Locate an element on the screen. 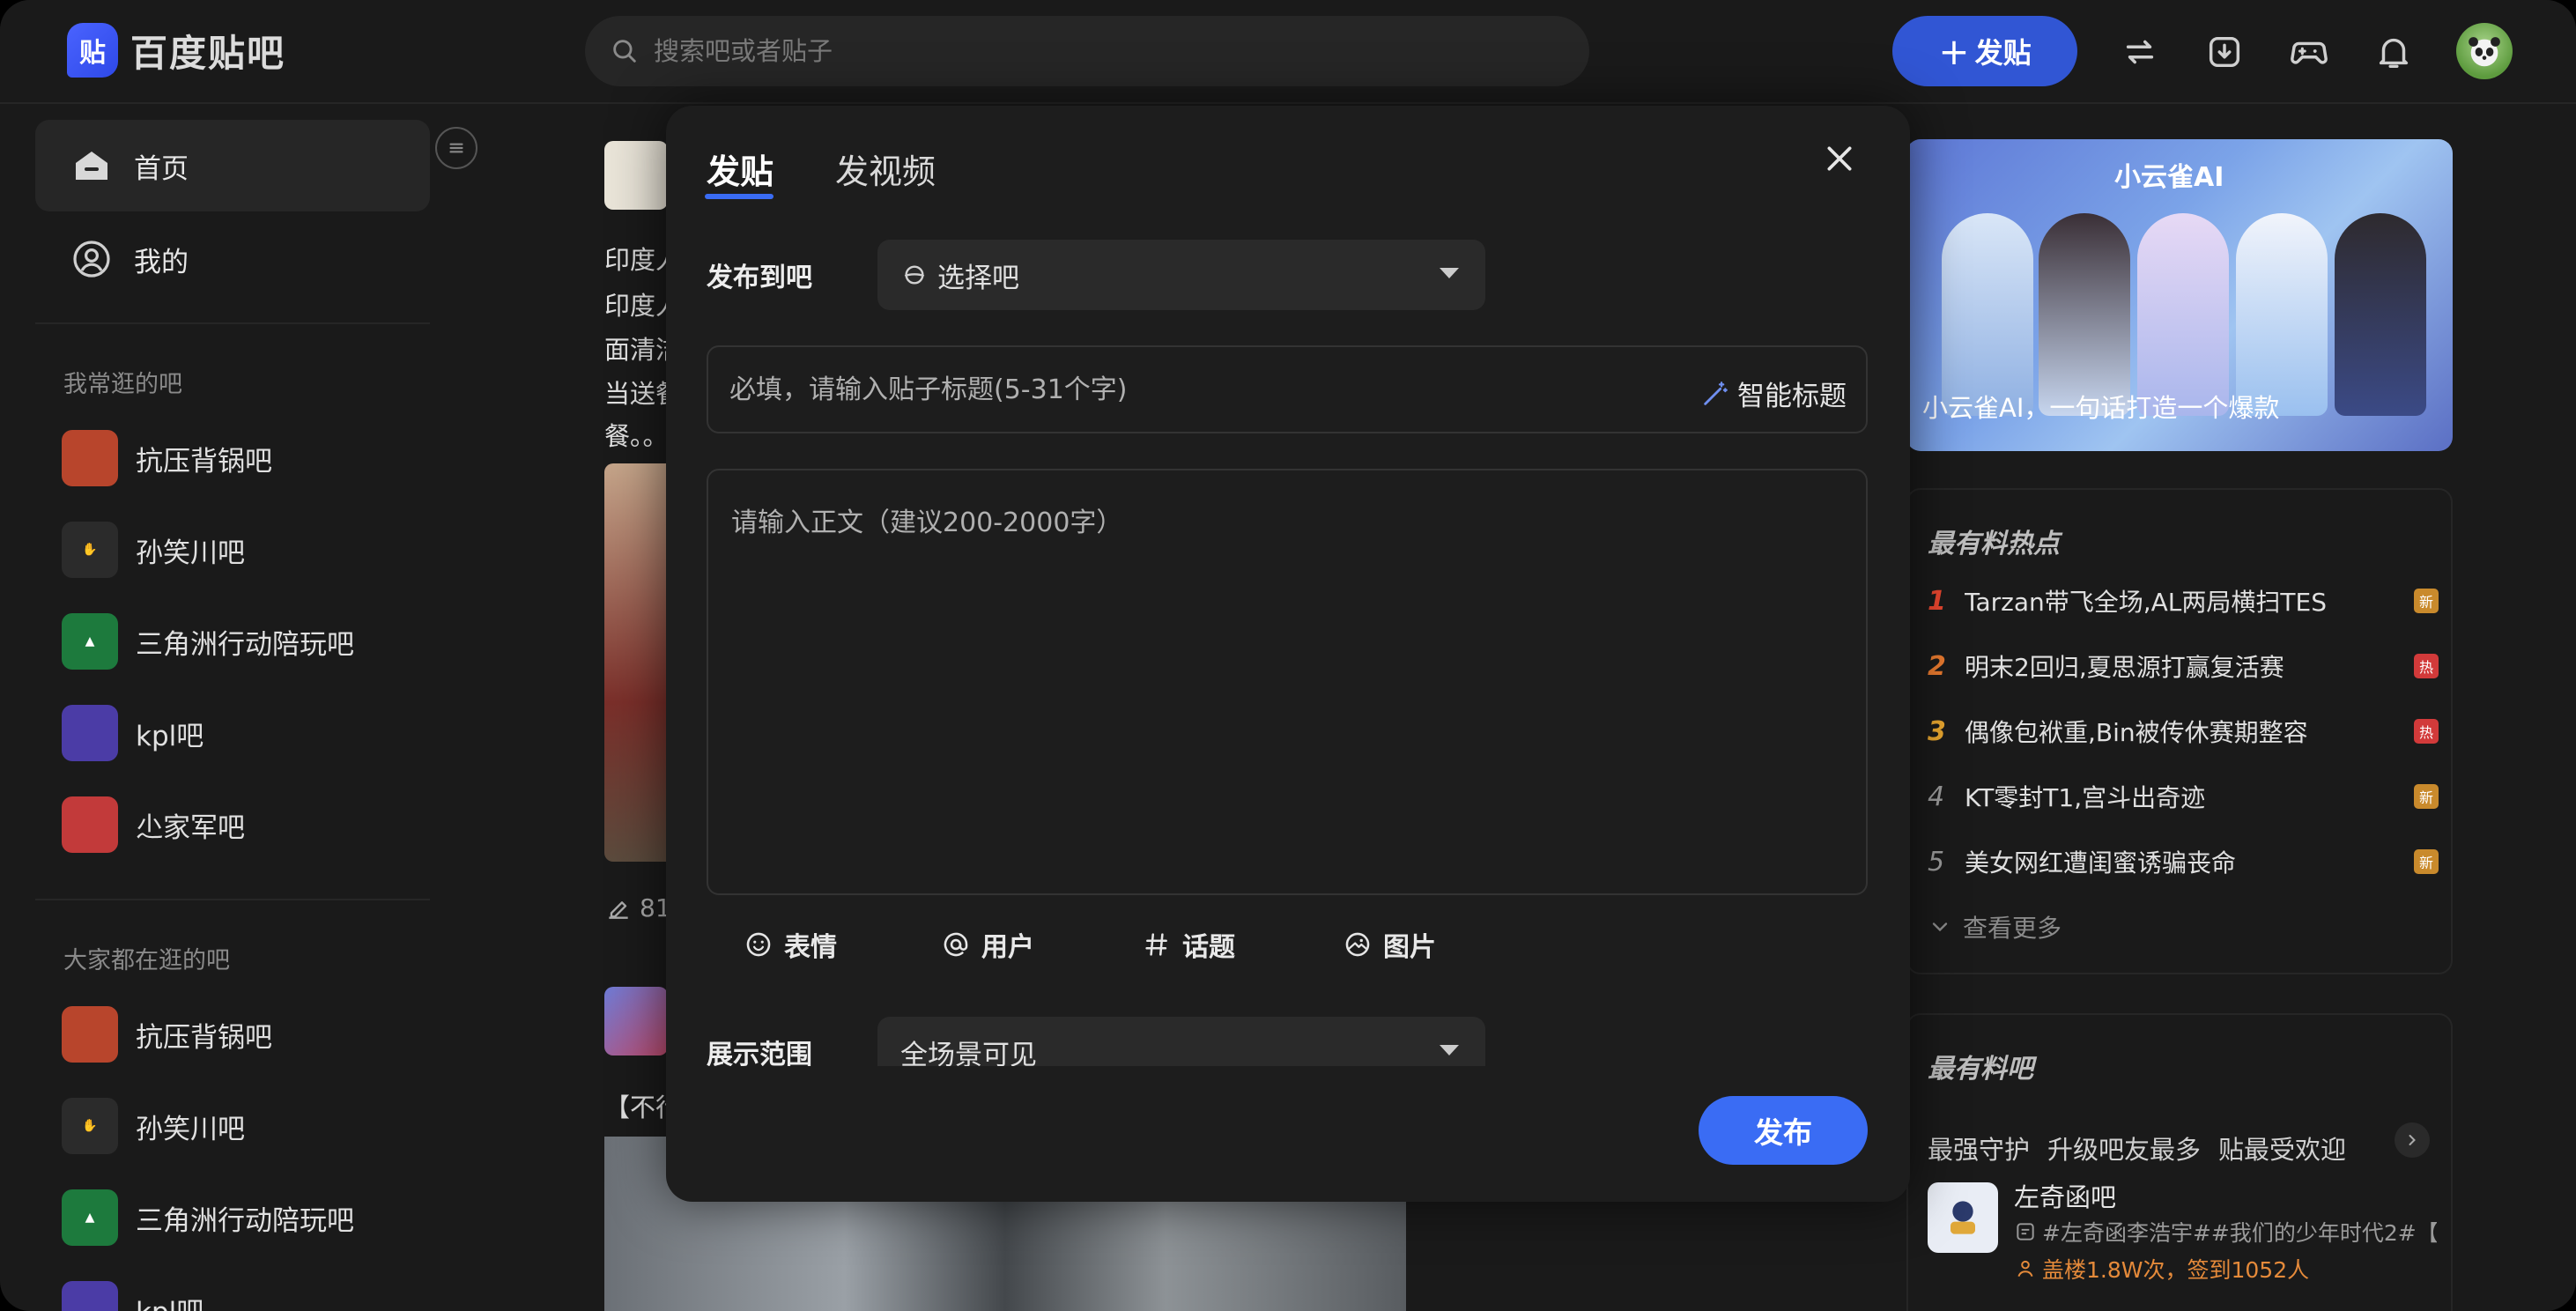 This screenshot has width=2576, height=1311. ad-banner: 小云雀AI 小云雀AI，一句话打造一个爆款 is located at coordinates (2180, 295).